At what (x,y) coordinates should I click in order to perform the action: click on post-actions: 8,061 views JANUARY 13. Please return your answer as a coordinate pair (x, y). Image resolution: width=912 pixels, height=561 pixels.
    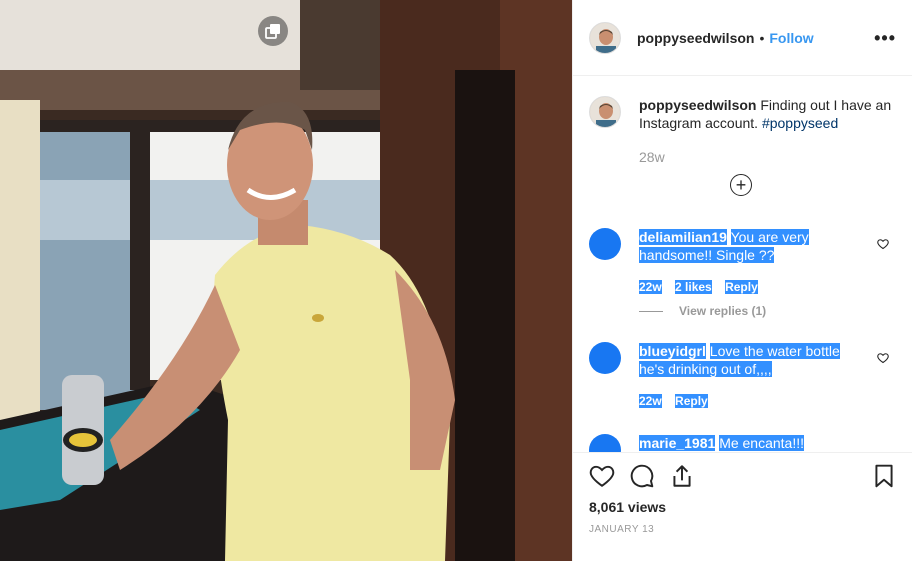
    Looking at the image, I should click on (742, 506).